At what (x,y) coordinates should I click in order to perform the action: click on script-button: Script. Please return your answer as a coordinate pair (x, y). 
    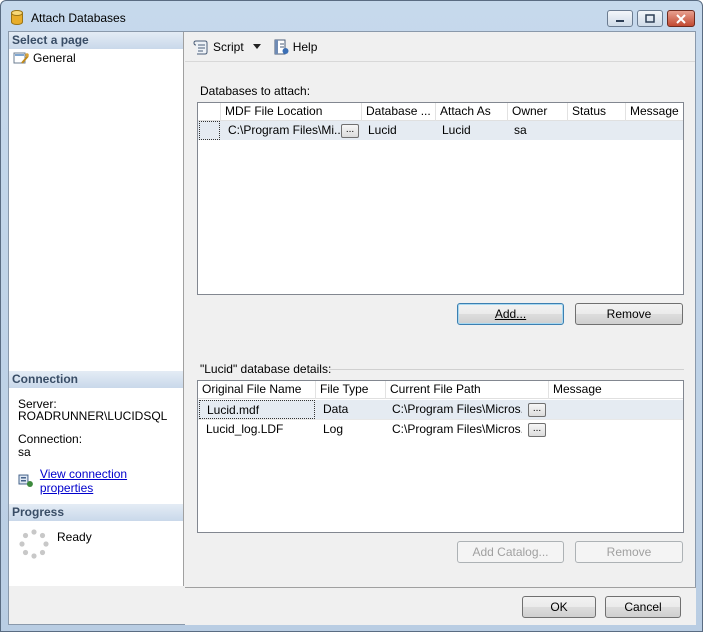
    Looking at the image, I should click on (227, 47).